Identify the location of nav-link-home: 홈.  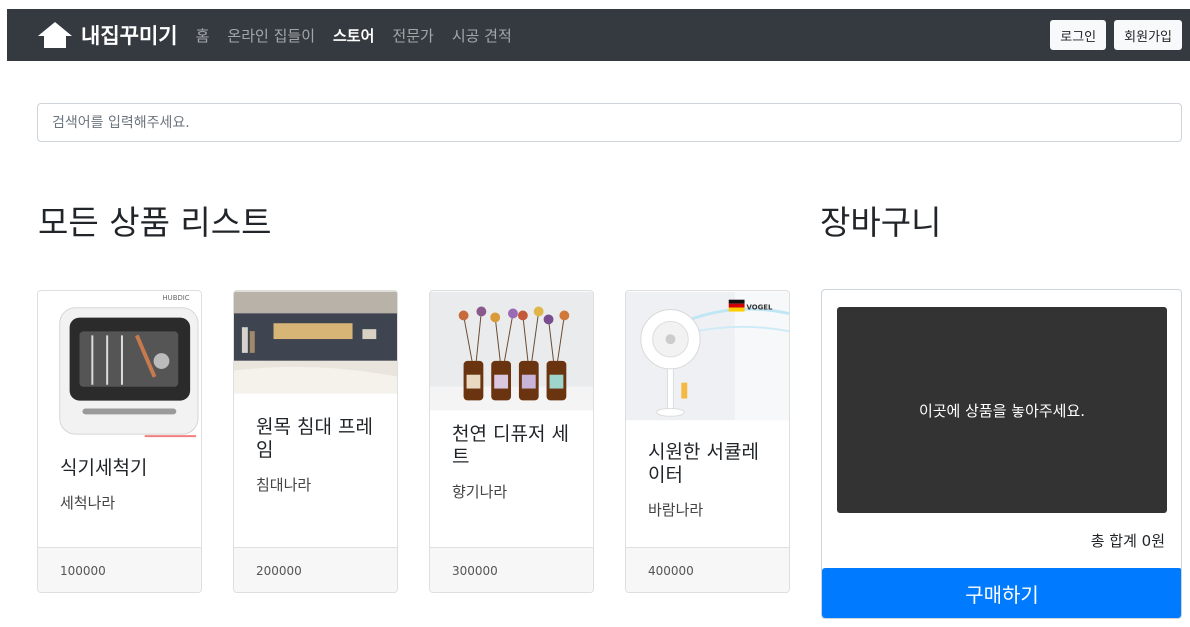
(203, 35).